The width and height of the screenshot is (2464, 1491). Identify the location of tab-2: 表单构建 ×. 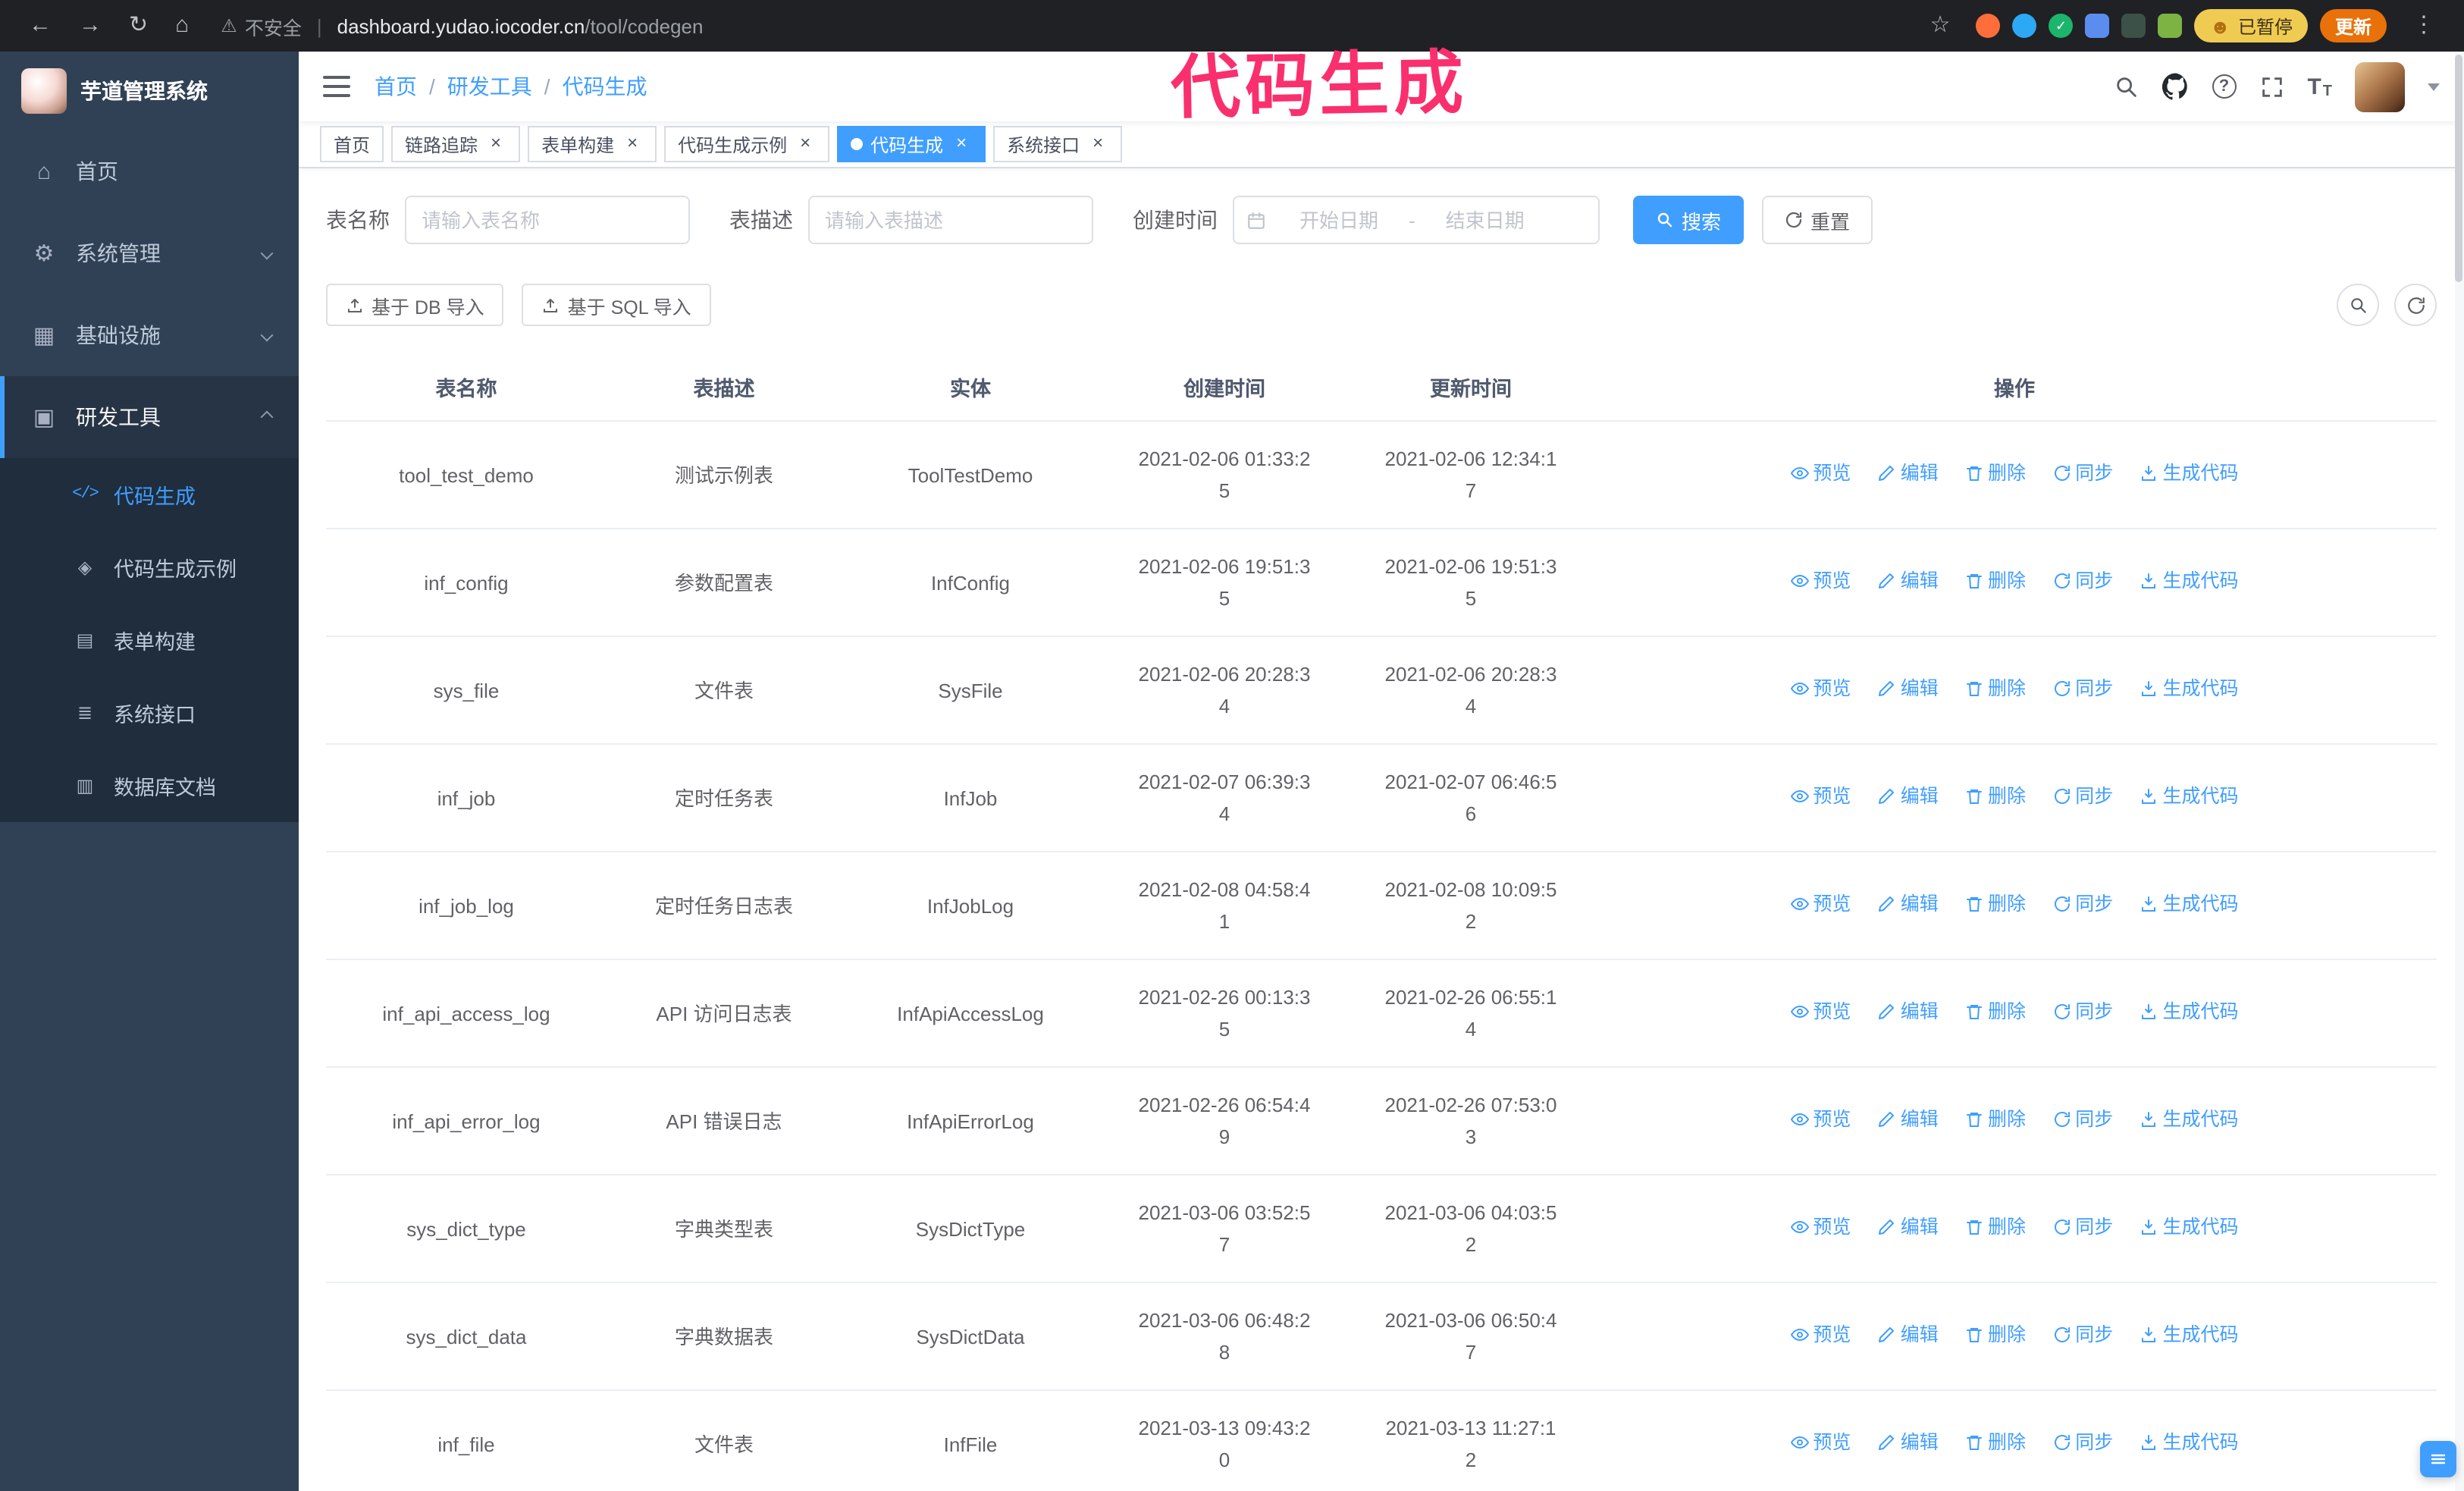
(592, 144).